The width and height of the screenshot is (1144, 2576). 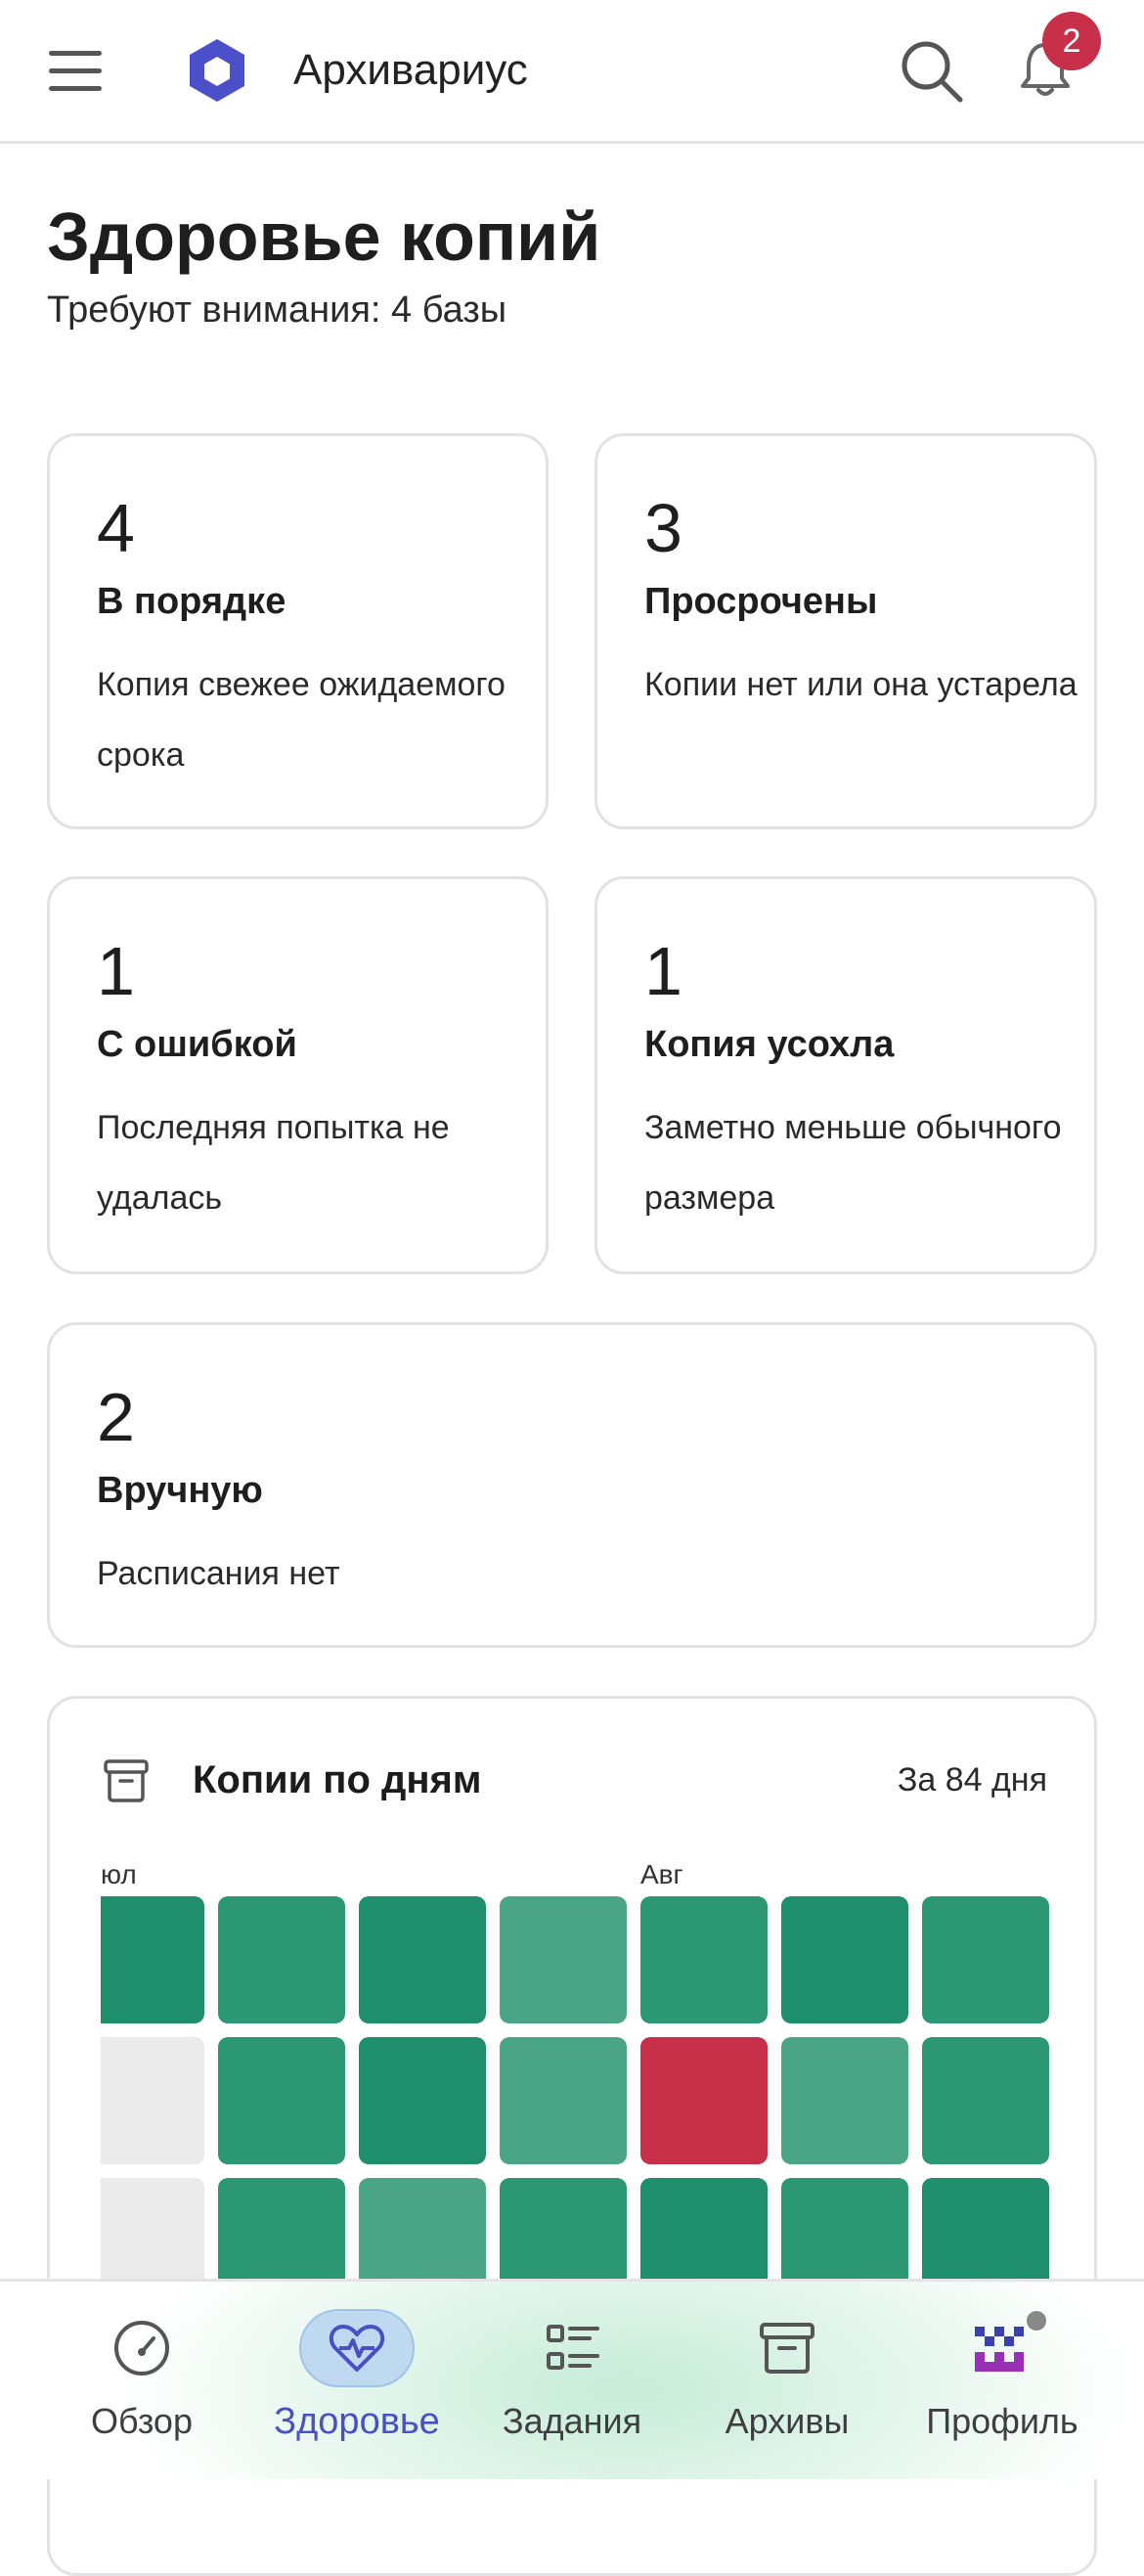 What do you see at coordinates (853, 1163) in the screenshot?
I see `stat-description: Заметно меньше обычного размера` at bounding box center [853, 1163].